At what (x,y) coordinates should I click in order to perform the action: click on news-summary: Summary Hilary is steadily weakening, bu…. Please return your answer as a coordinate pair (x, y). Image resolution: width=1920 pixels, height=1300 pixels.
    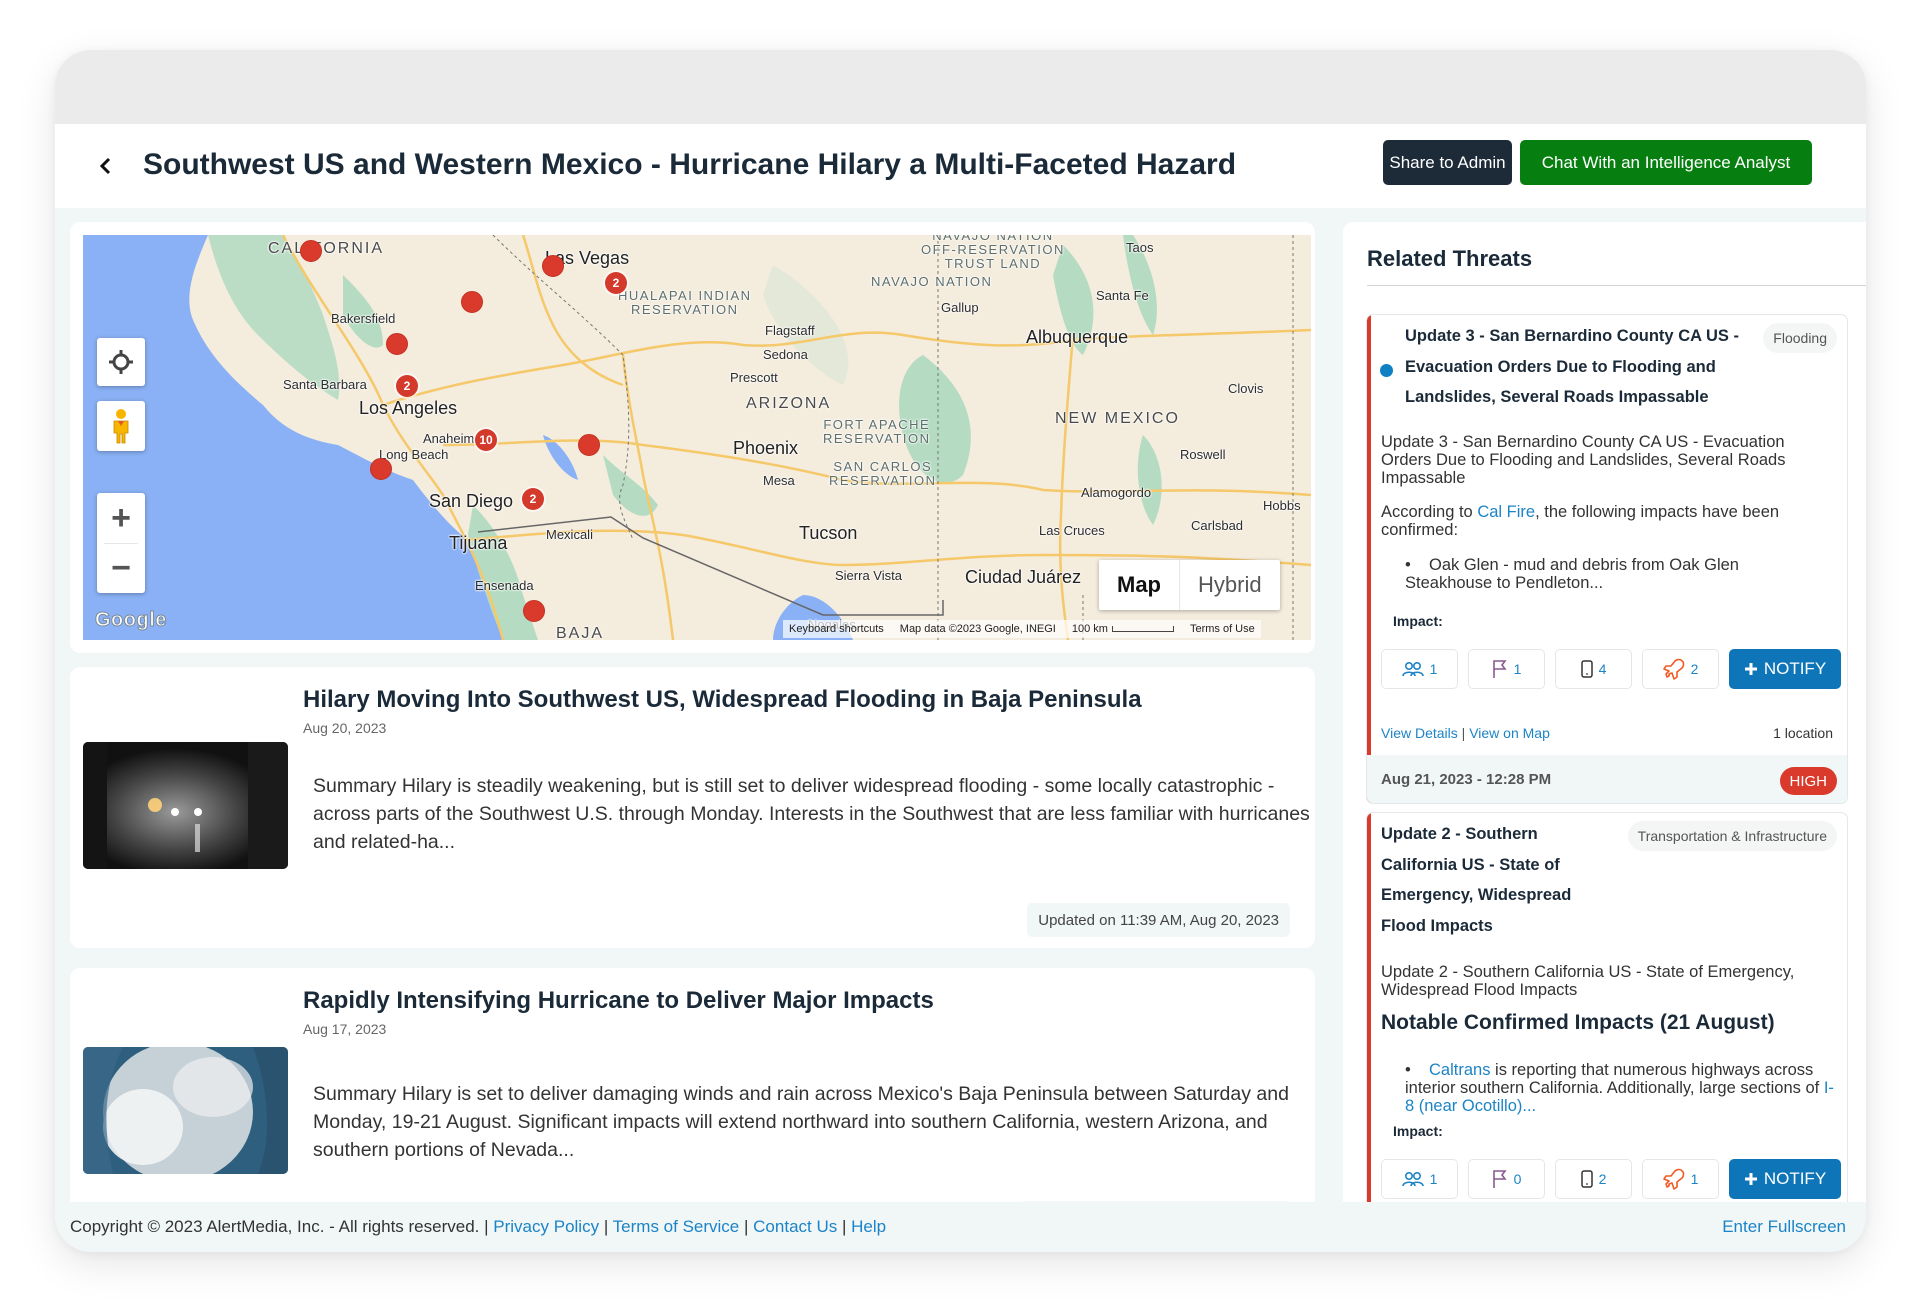
    Looking at the image, I should click on (811, 814).